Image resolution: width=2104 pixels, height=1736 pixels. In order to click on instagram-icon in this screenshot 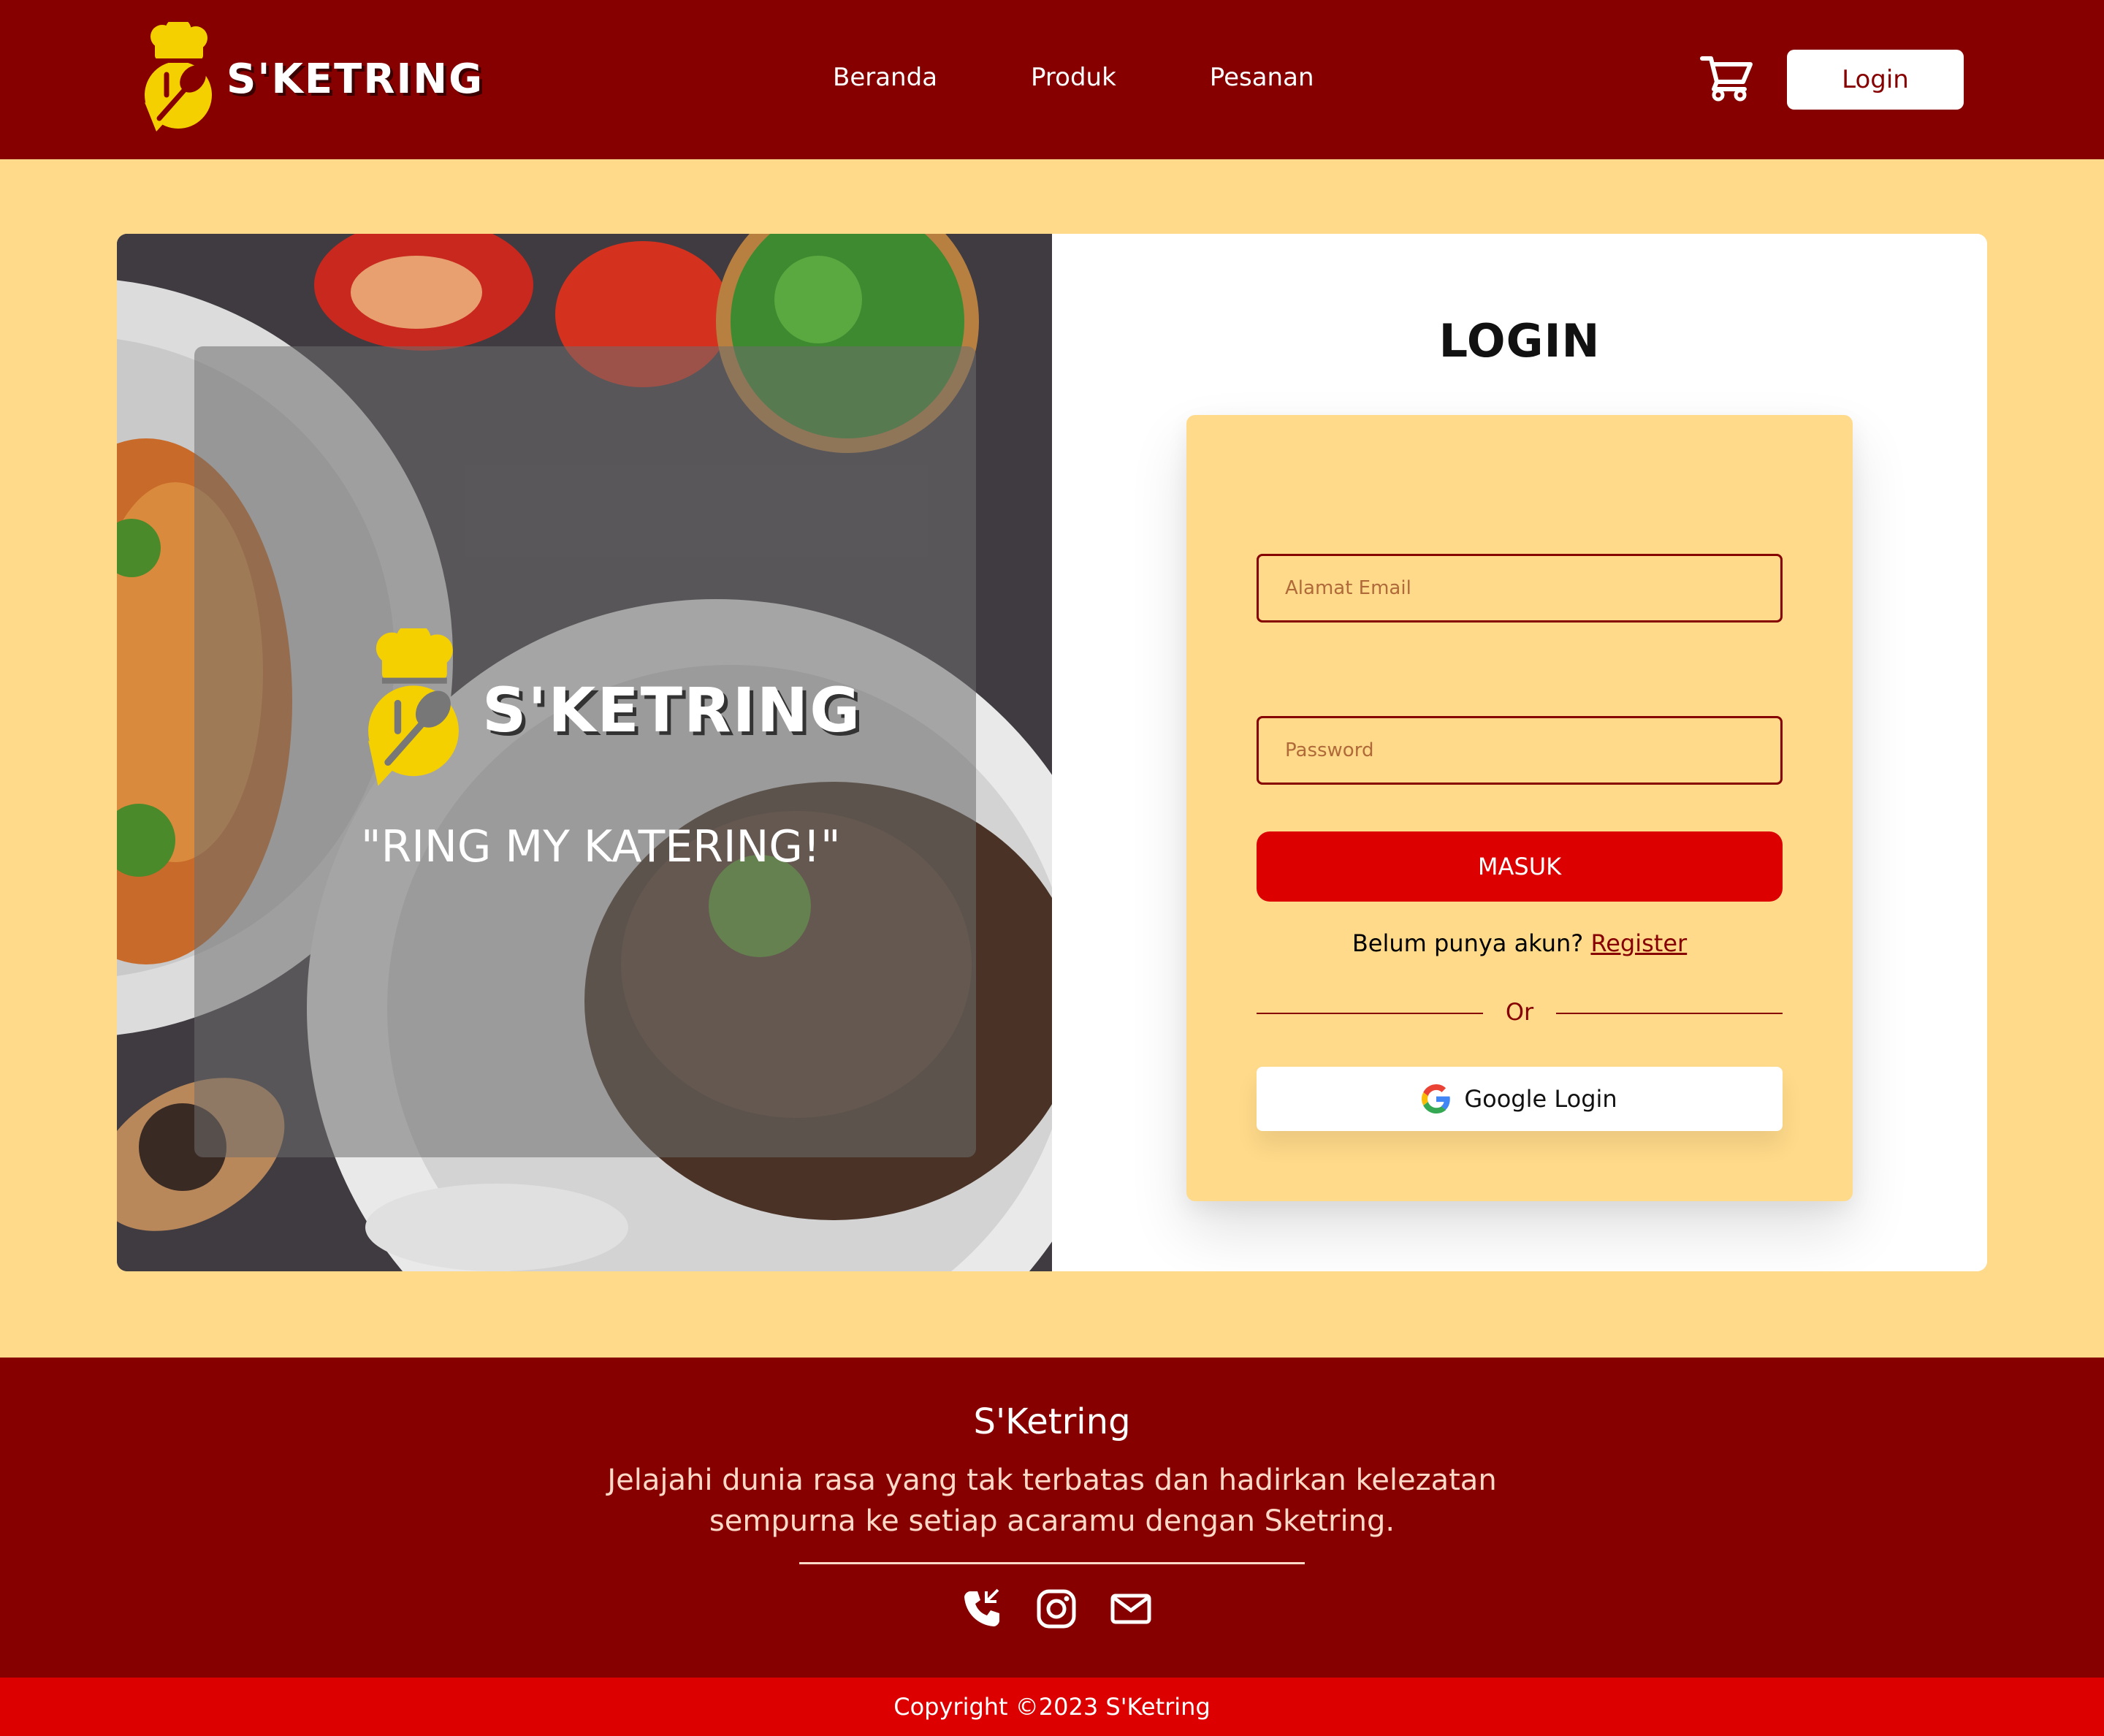, I will do `click(1056, 1608)`.